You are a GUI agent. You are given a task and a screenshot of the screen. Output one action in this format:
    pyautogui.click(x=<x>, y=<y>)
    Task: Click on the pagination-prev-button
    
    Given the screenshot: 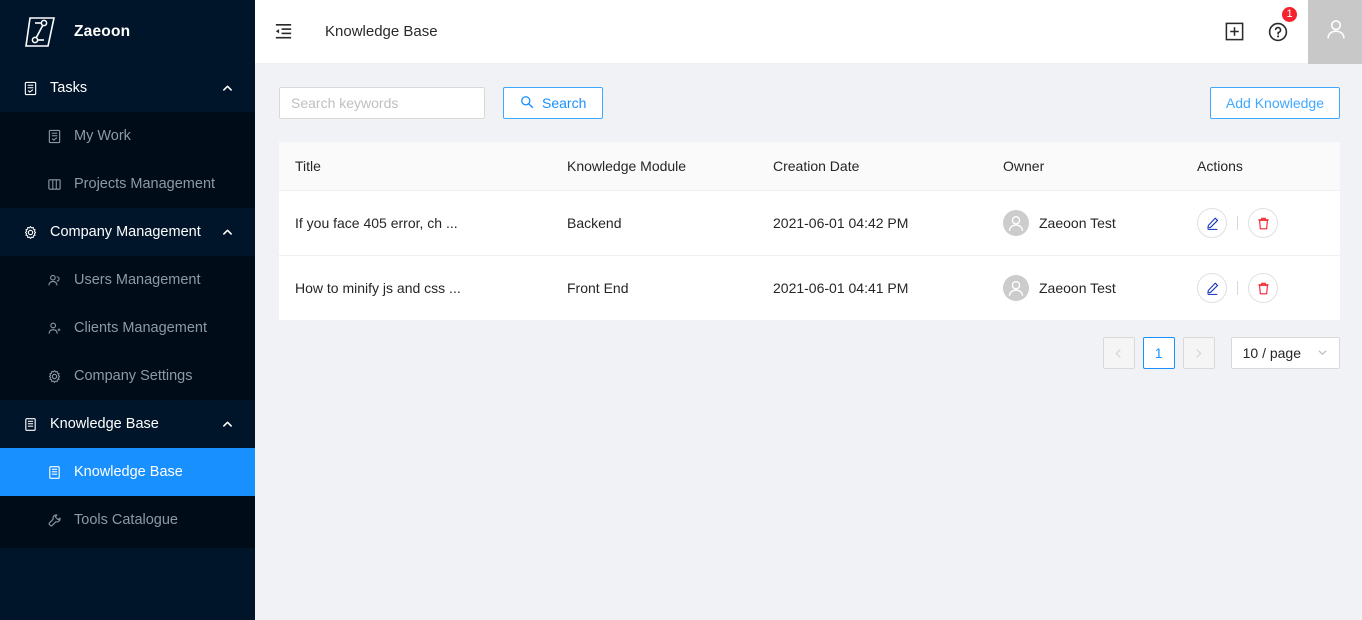 What is the action you would take?
    pyautogui.click(x=1118, y=353)
    